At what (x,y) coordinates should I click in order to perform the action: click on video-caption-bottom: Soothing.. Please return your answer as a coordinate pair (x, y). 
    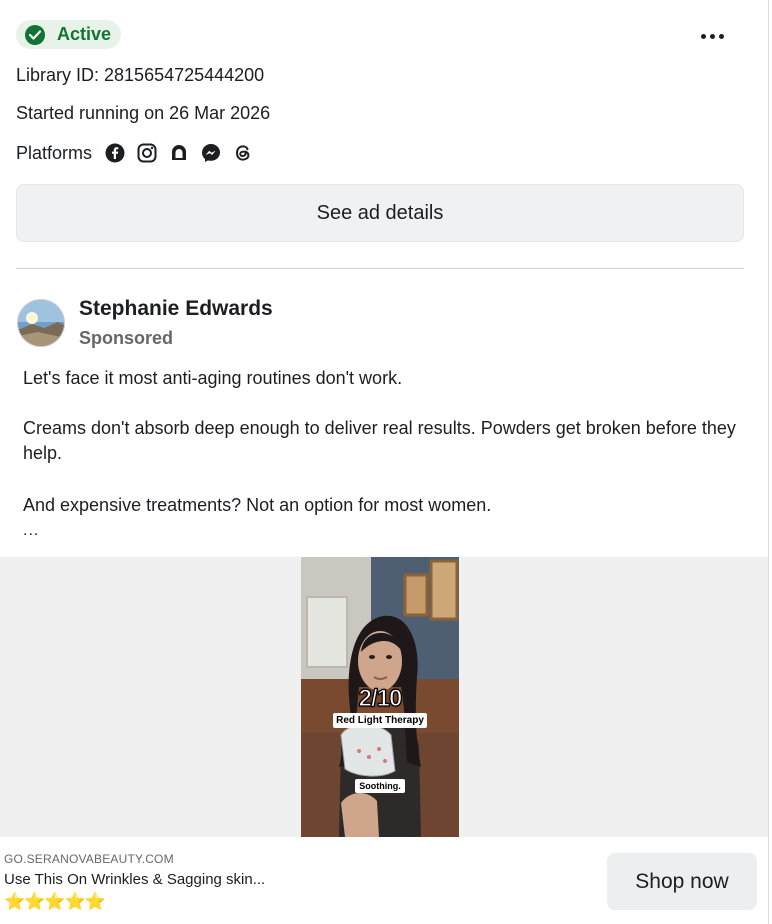
    Looking at the image, I should click on (380, 786).